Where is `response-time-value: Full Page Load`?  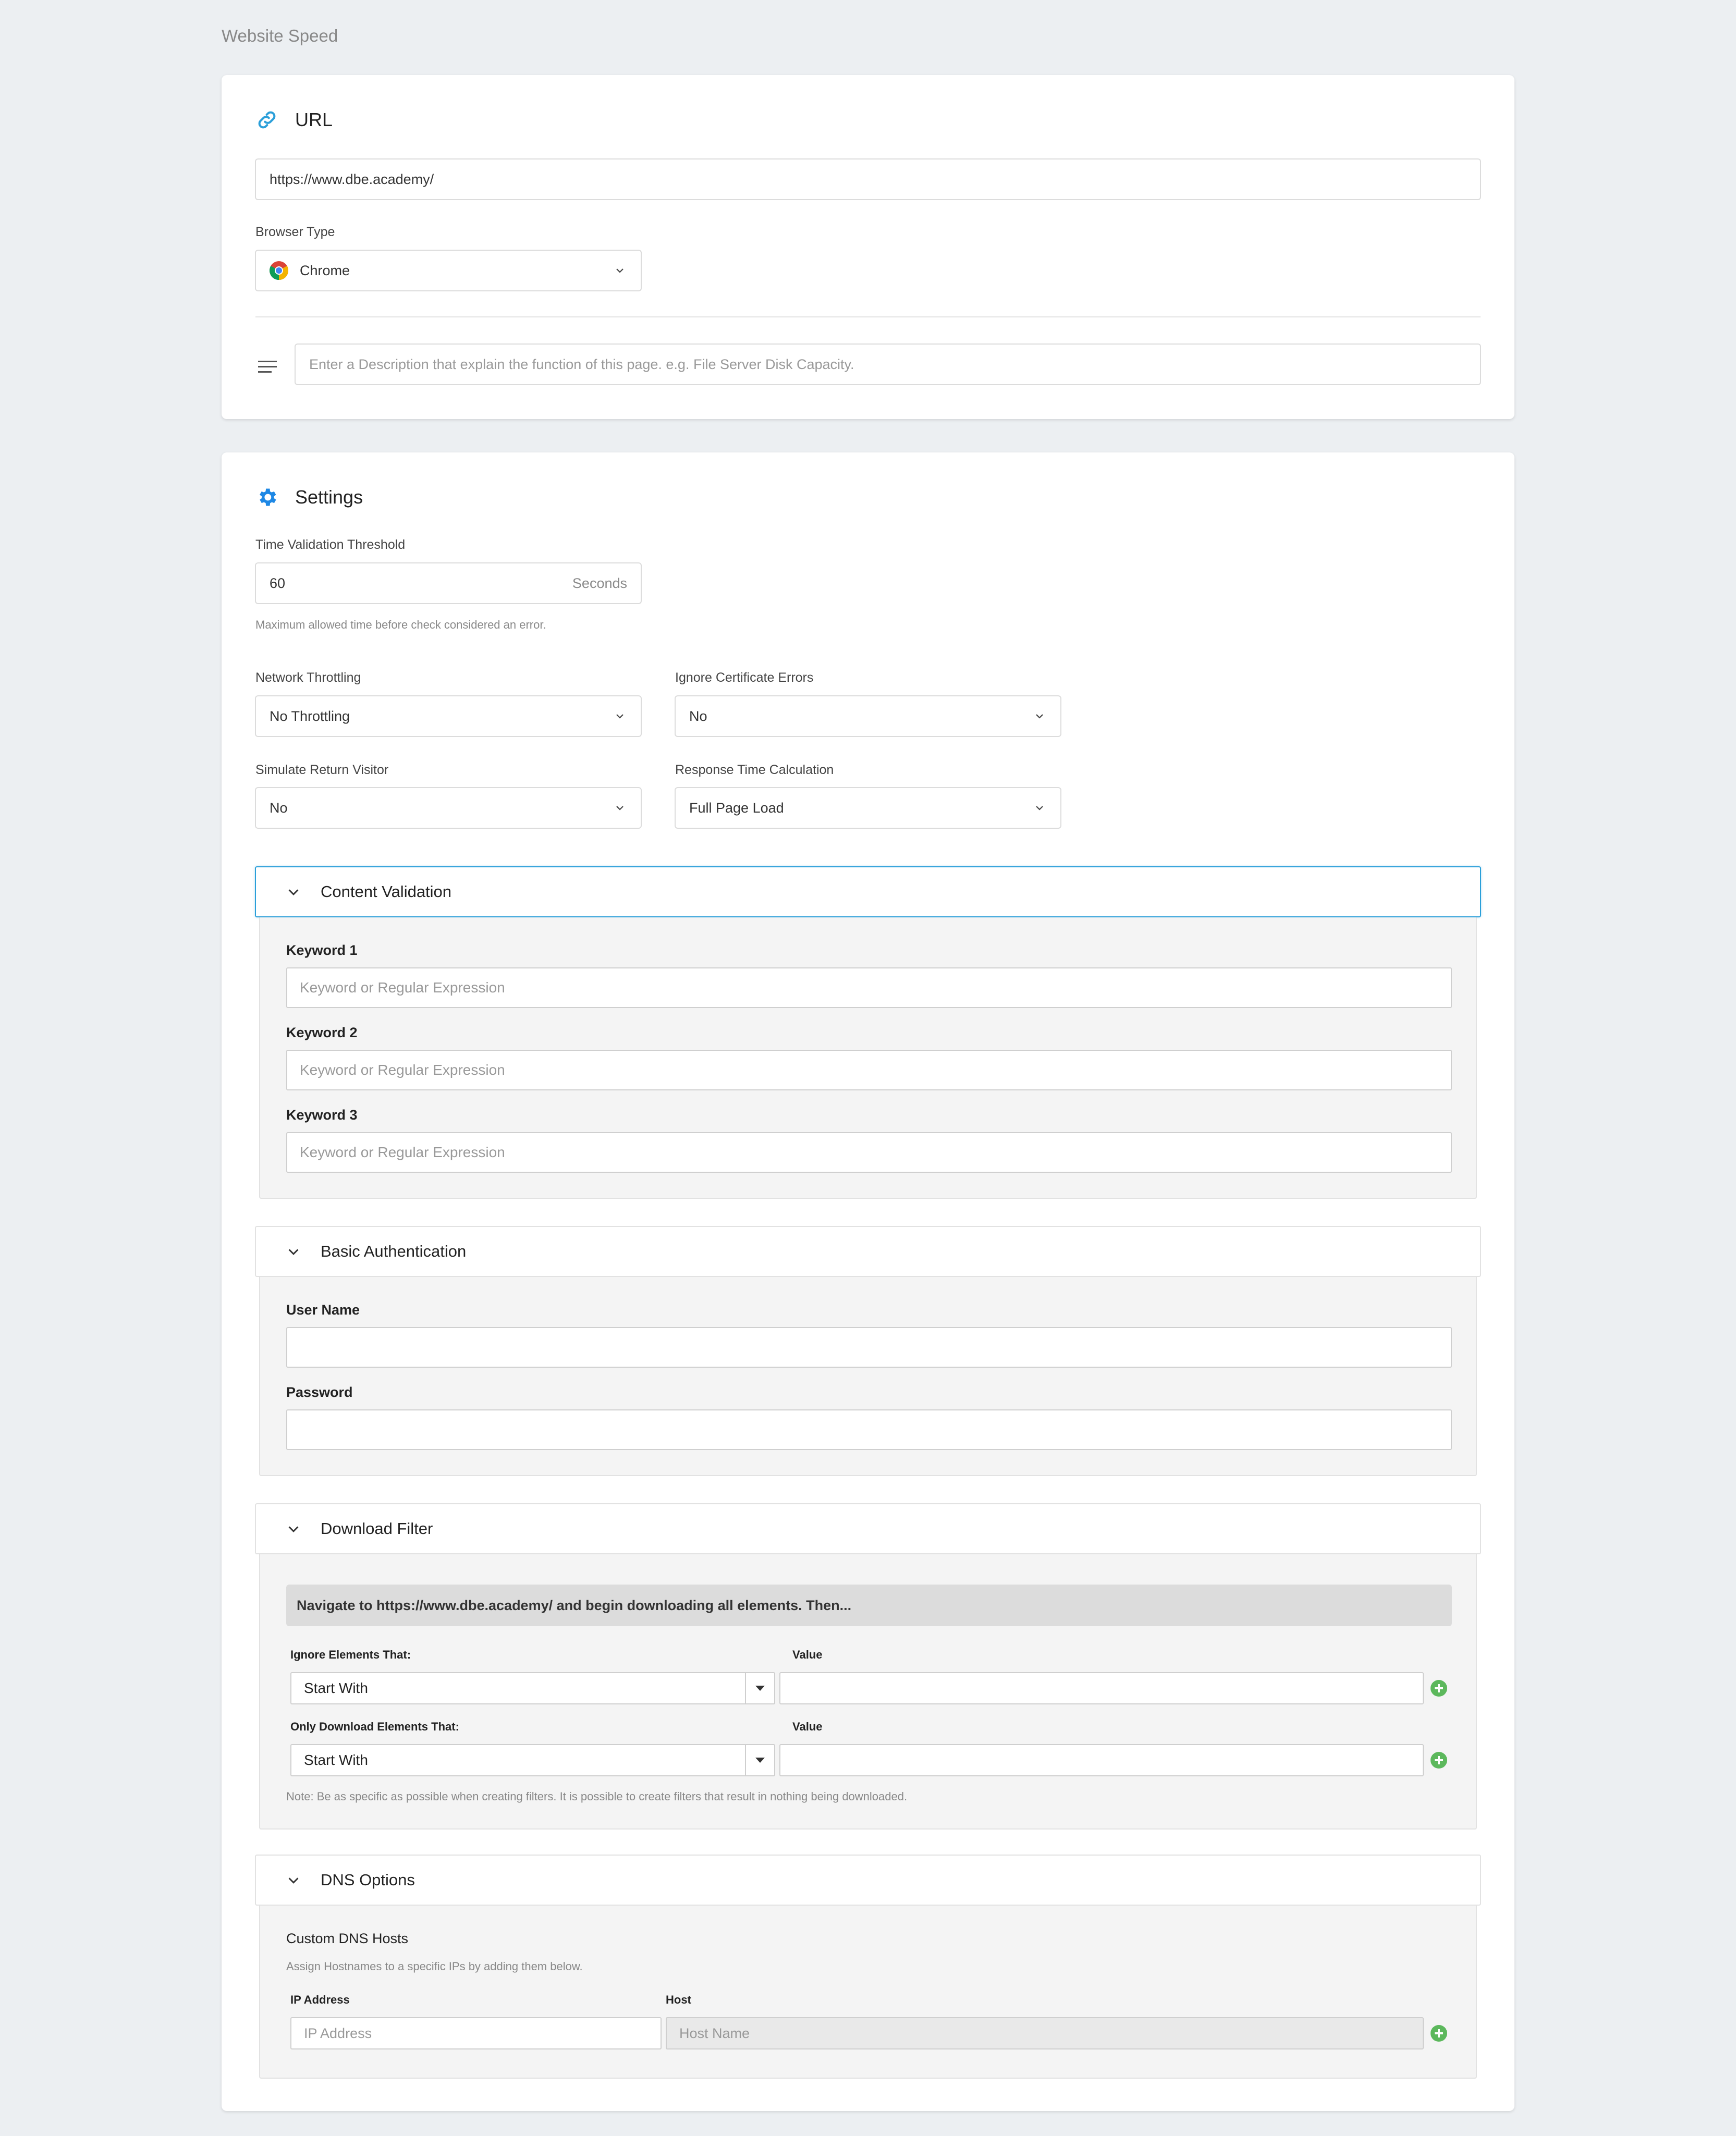 response-time-value: Full Page Load is located at coordinates (737, 808).